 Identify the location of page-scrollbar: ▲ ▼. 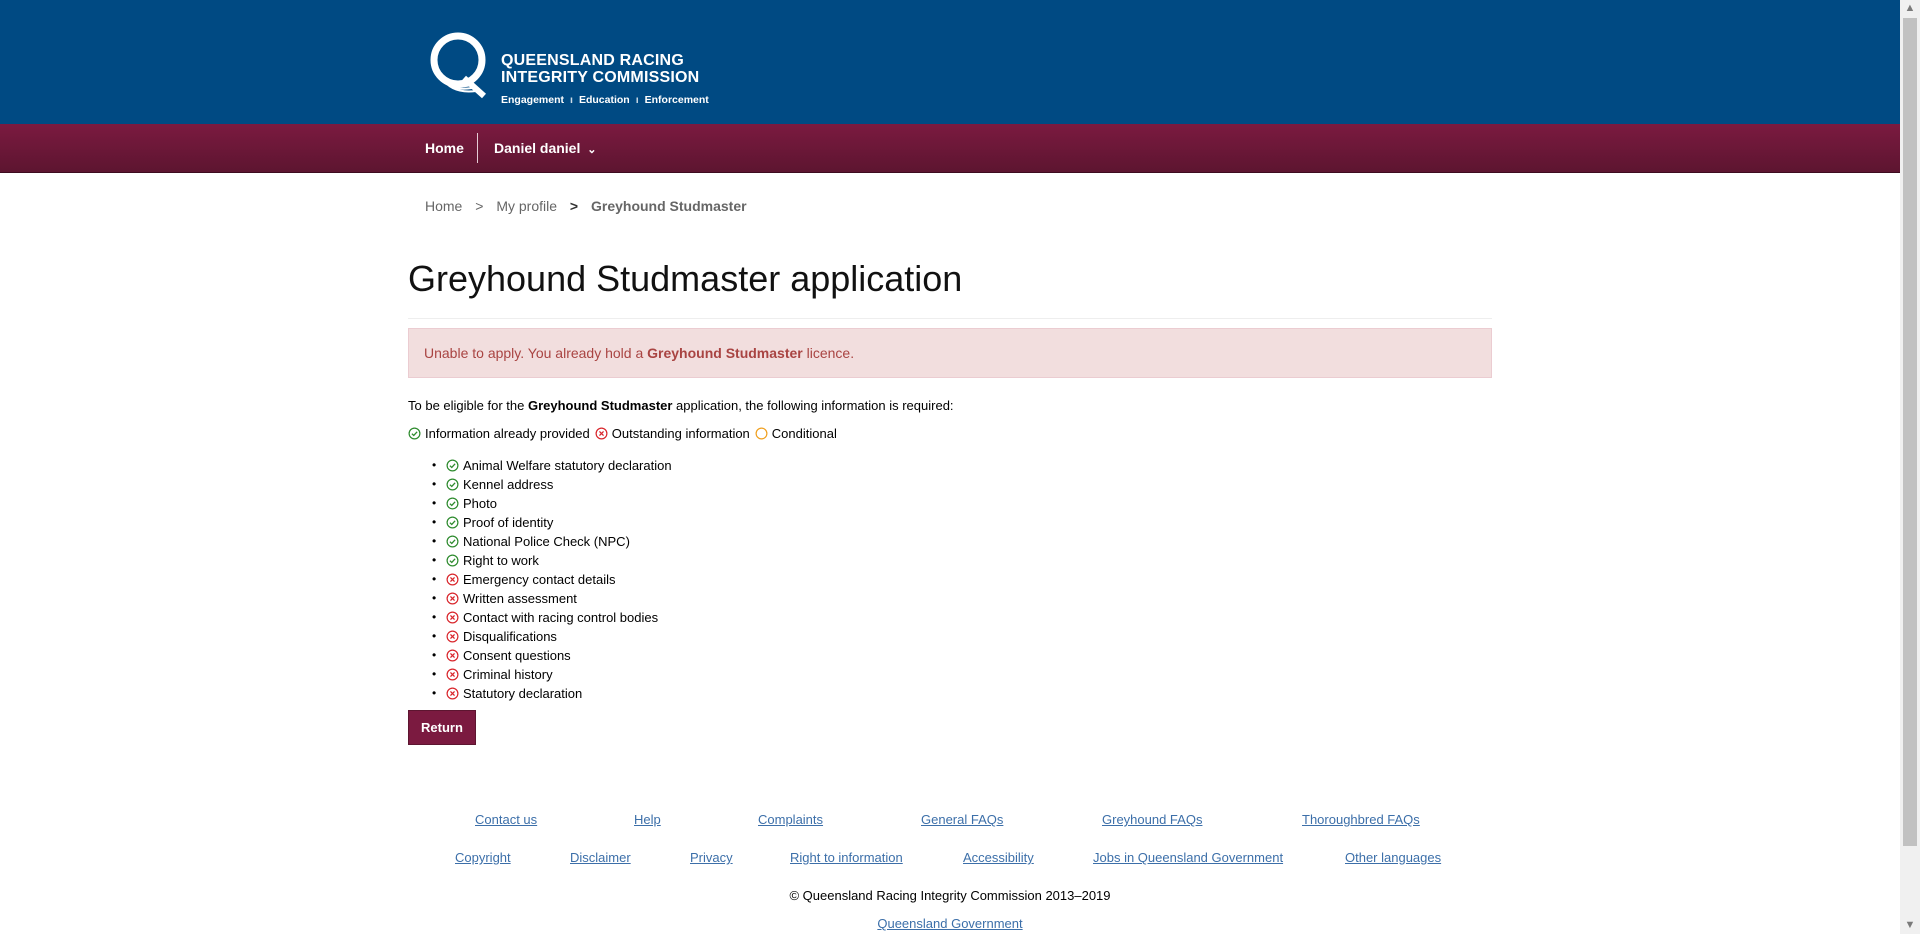
(1910, 467).